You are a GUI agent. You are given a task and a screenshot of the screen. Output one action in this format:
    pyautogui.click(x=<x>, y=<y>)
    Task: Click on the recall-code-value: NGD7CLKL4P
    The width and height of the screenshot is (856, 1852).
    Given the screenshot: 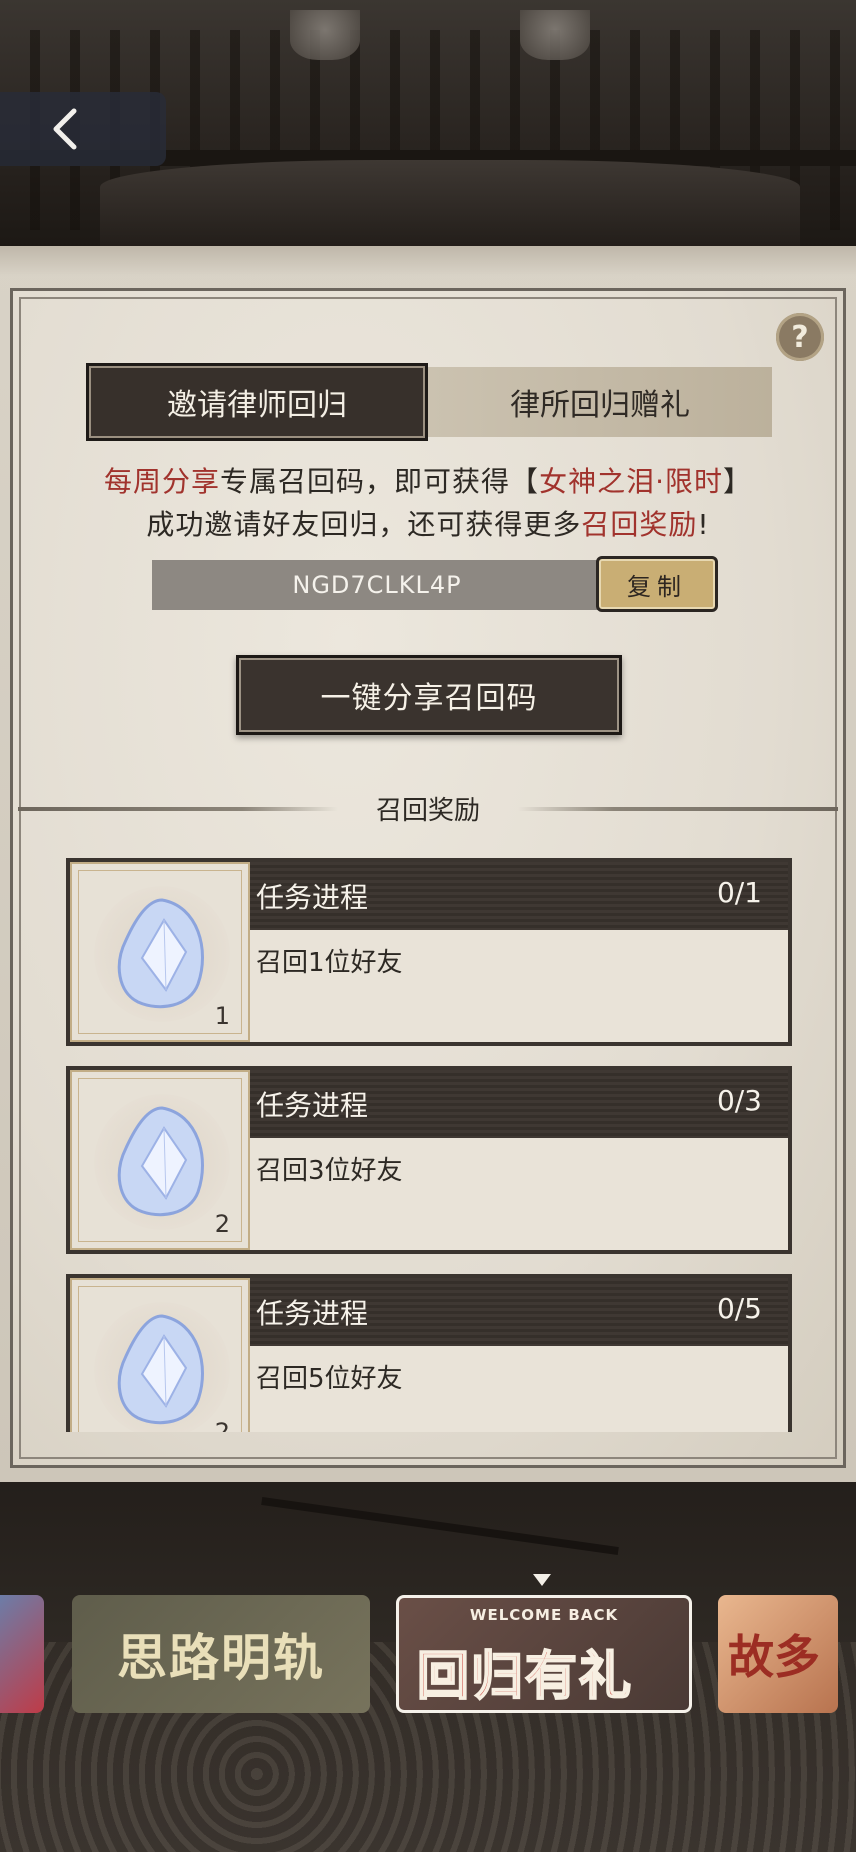 What is the action you would take?
    pyautogui.click(x=377, y=585)
    